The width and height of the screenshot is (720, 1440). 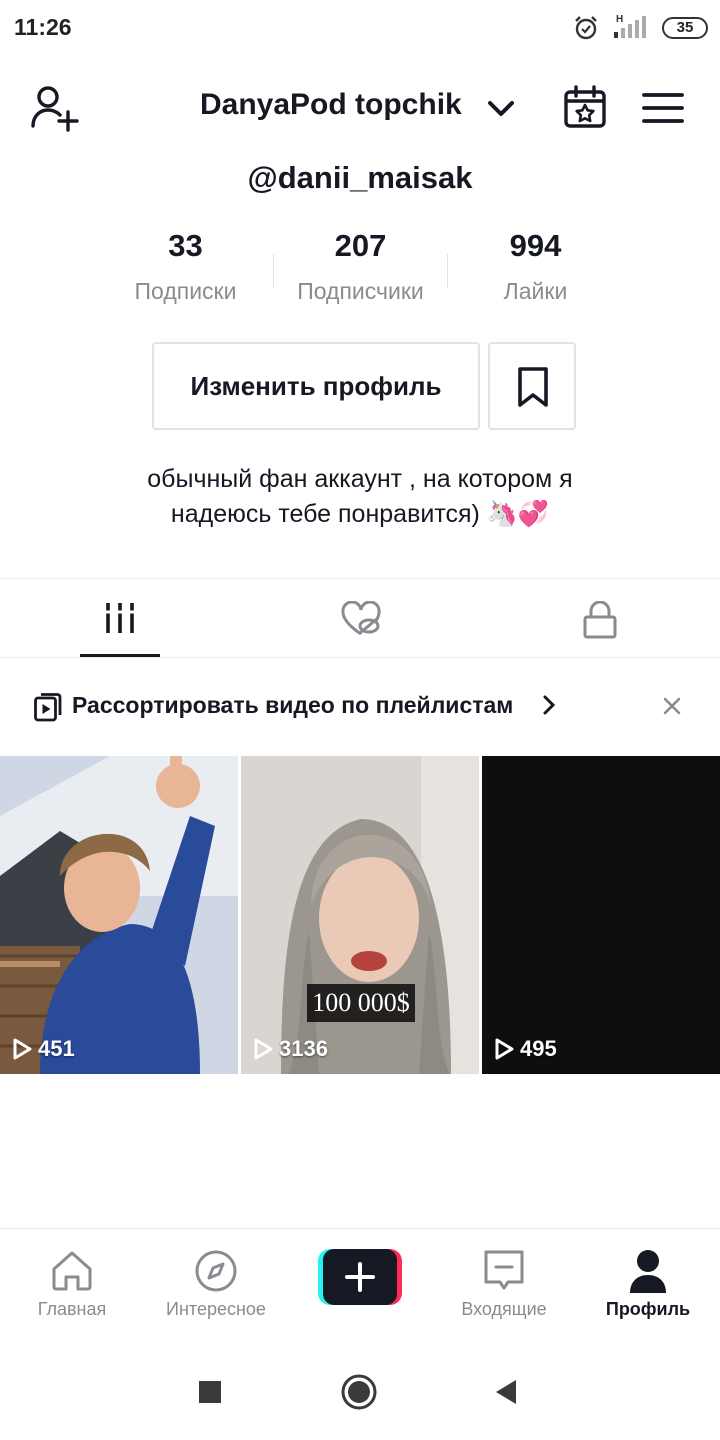 I want to click on lock-icon, so click(x=600, y=620).